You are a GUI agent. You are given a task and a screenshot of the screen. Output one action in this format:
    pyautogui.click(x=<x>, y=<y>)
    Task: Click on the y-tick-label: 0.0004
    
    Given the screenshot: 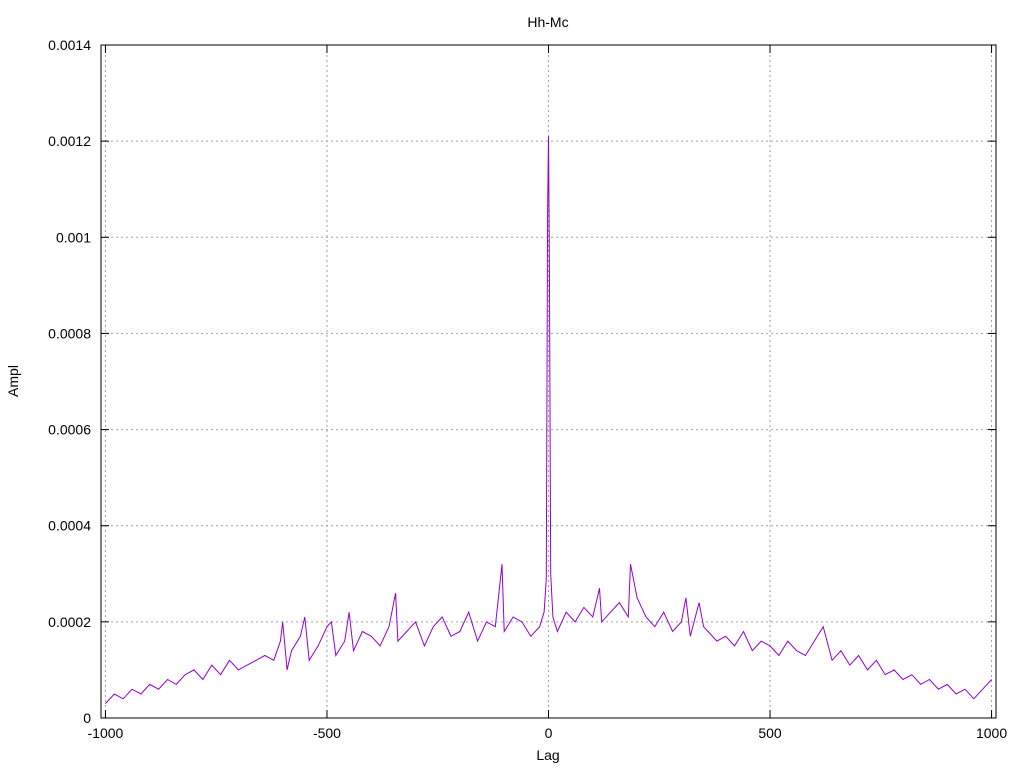 What is the action you would take?
    pyautogui.click(x=69, y=526)
    